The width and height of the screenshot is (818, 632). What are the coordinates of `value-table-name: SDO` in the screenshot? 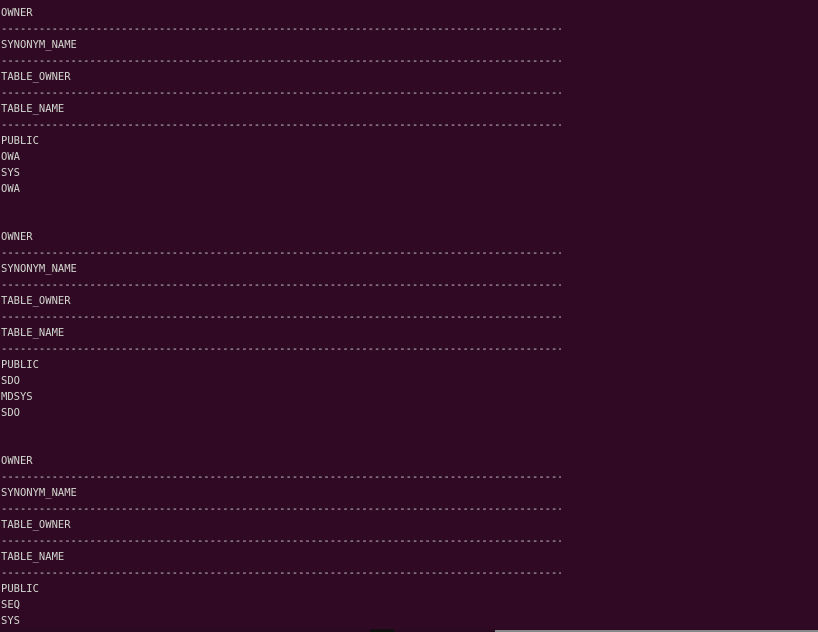 It's located at (10, 413).